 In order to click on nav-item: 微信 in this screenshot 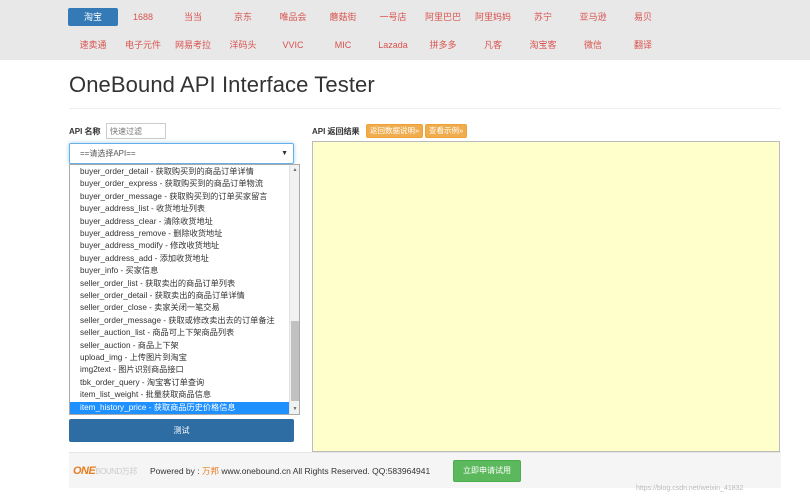, I will do `click(593, 45)`.